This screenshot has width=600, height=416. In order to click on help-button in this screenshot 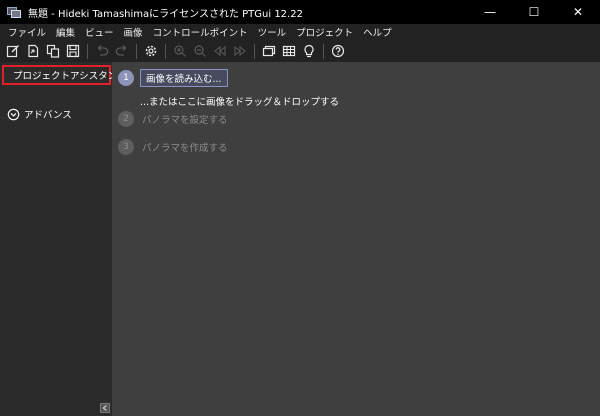, I will do `click(338, 51)`.